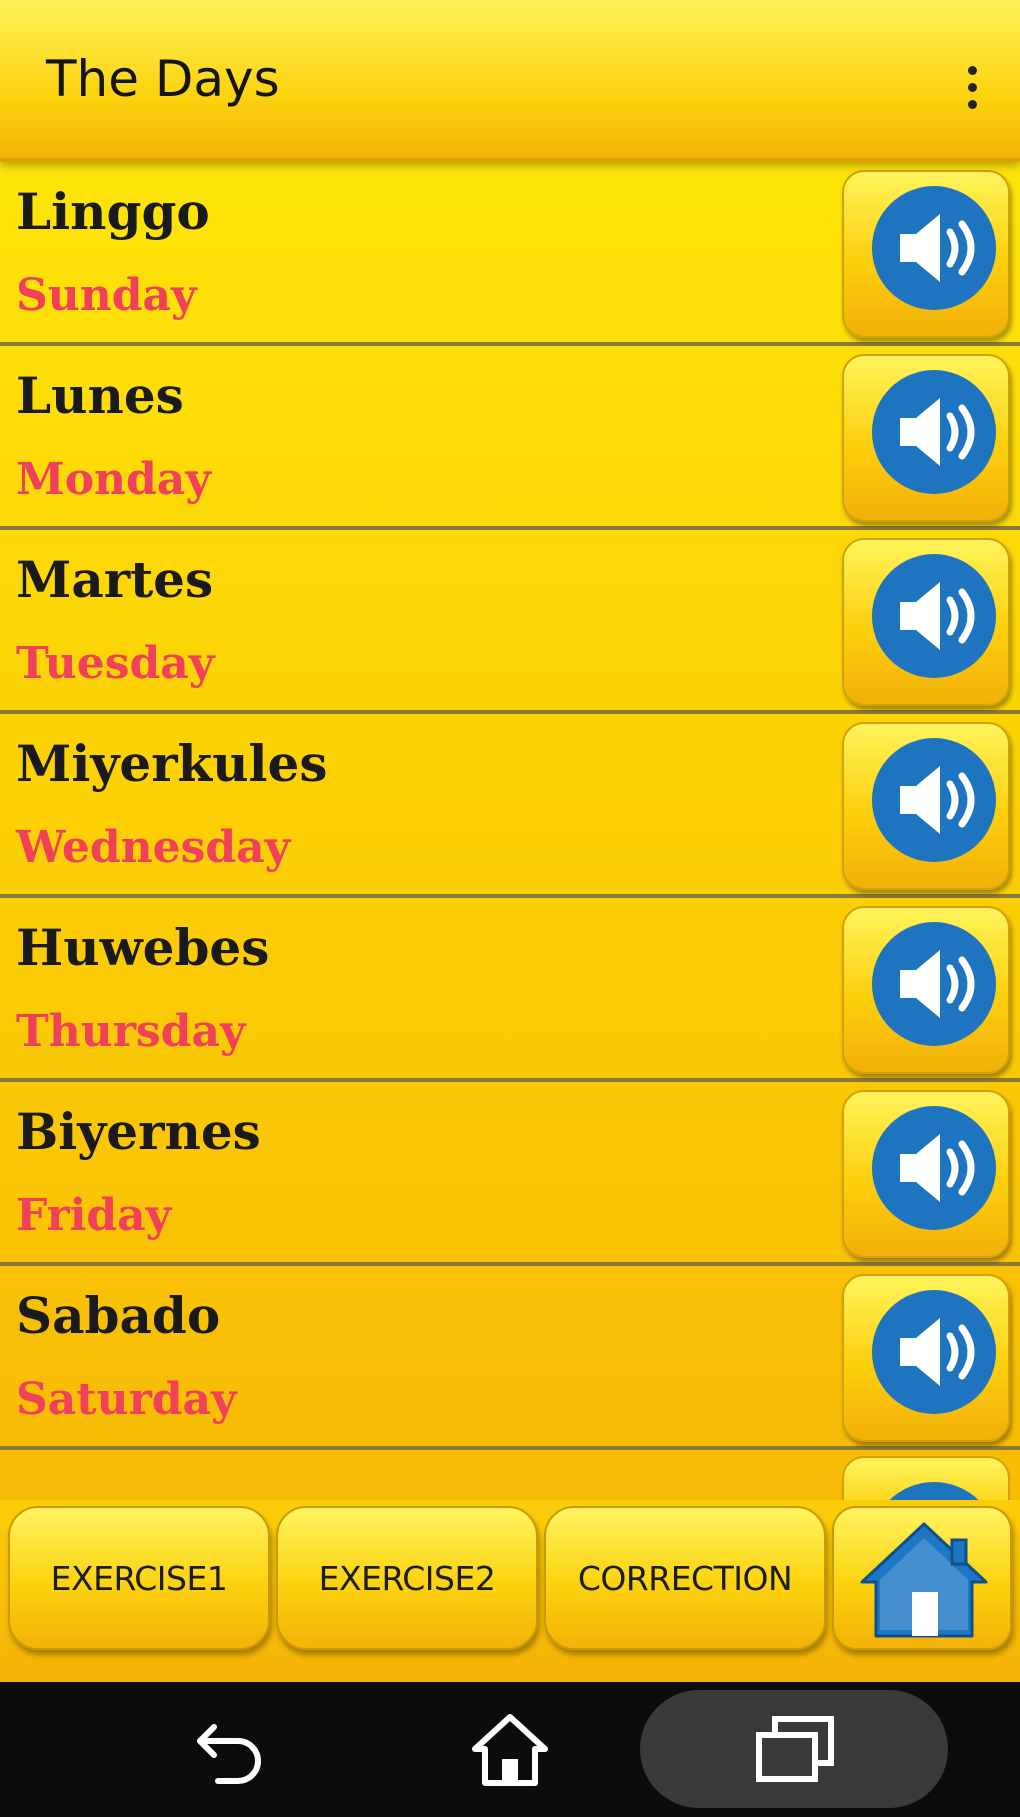 The image size is (1020, 1817). What do you see at coordinates (407, 1578) in the screenshot?
I see `exercise2-button: EXERCISE2` at bounding box center [407, 1578].